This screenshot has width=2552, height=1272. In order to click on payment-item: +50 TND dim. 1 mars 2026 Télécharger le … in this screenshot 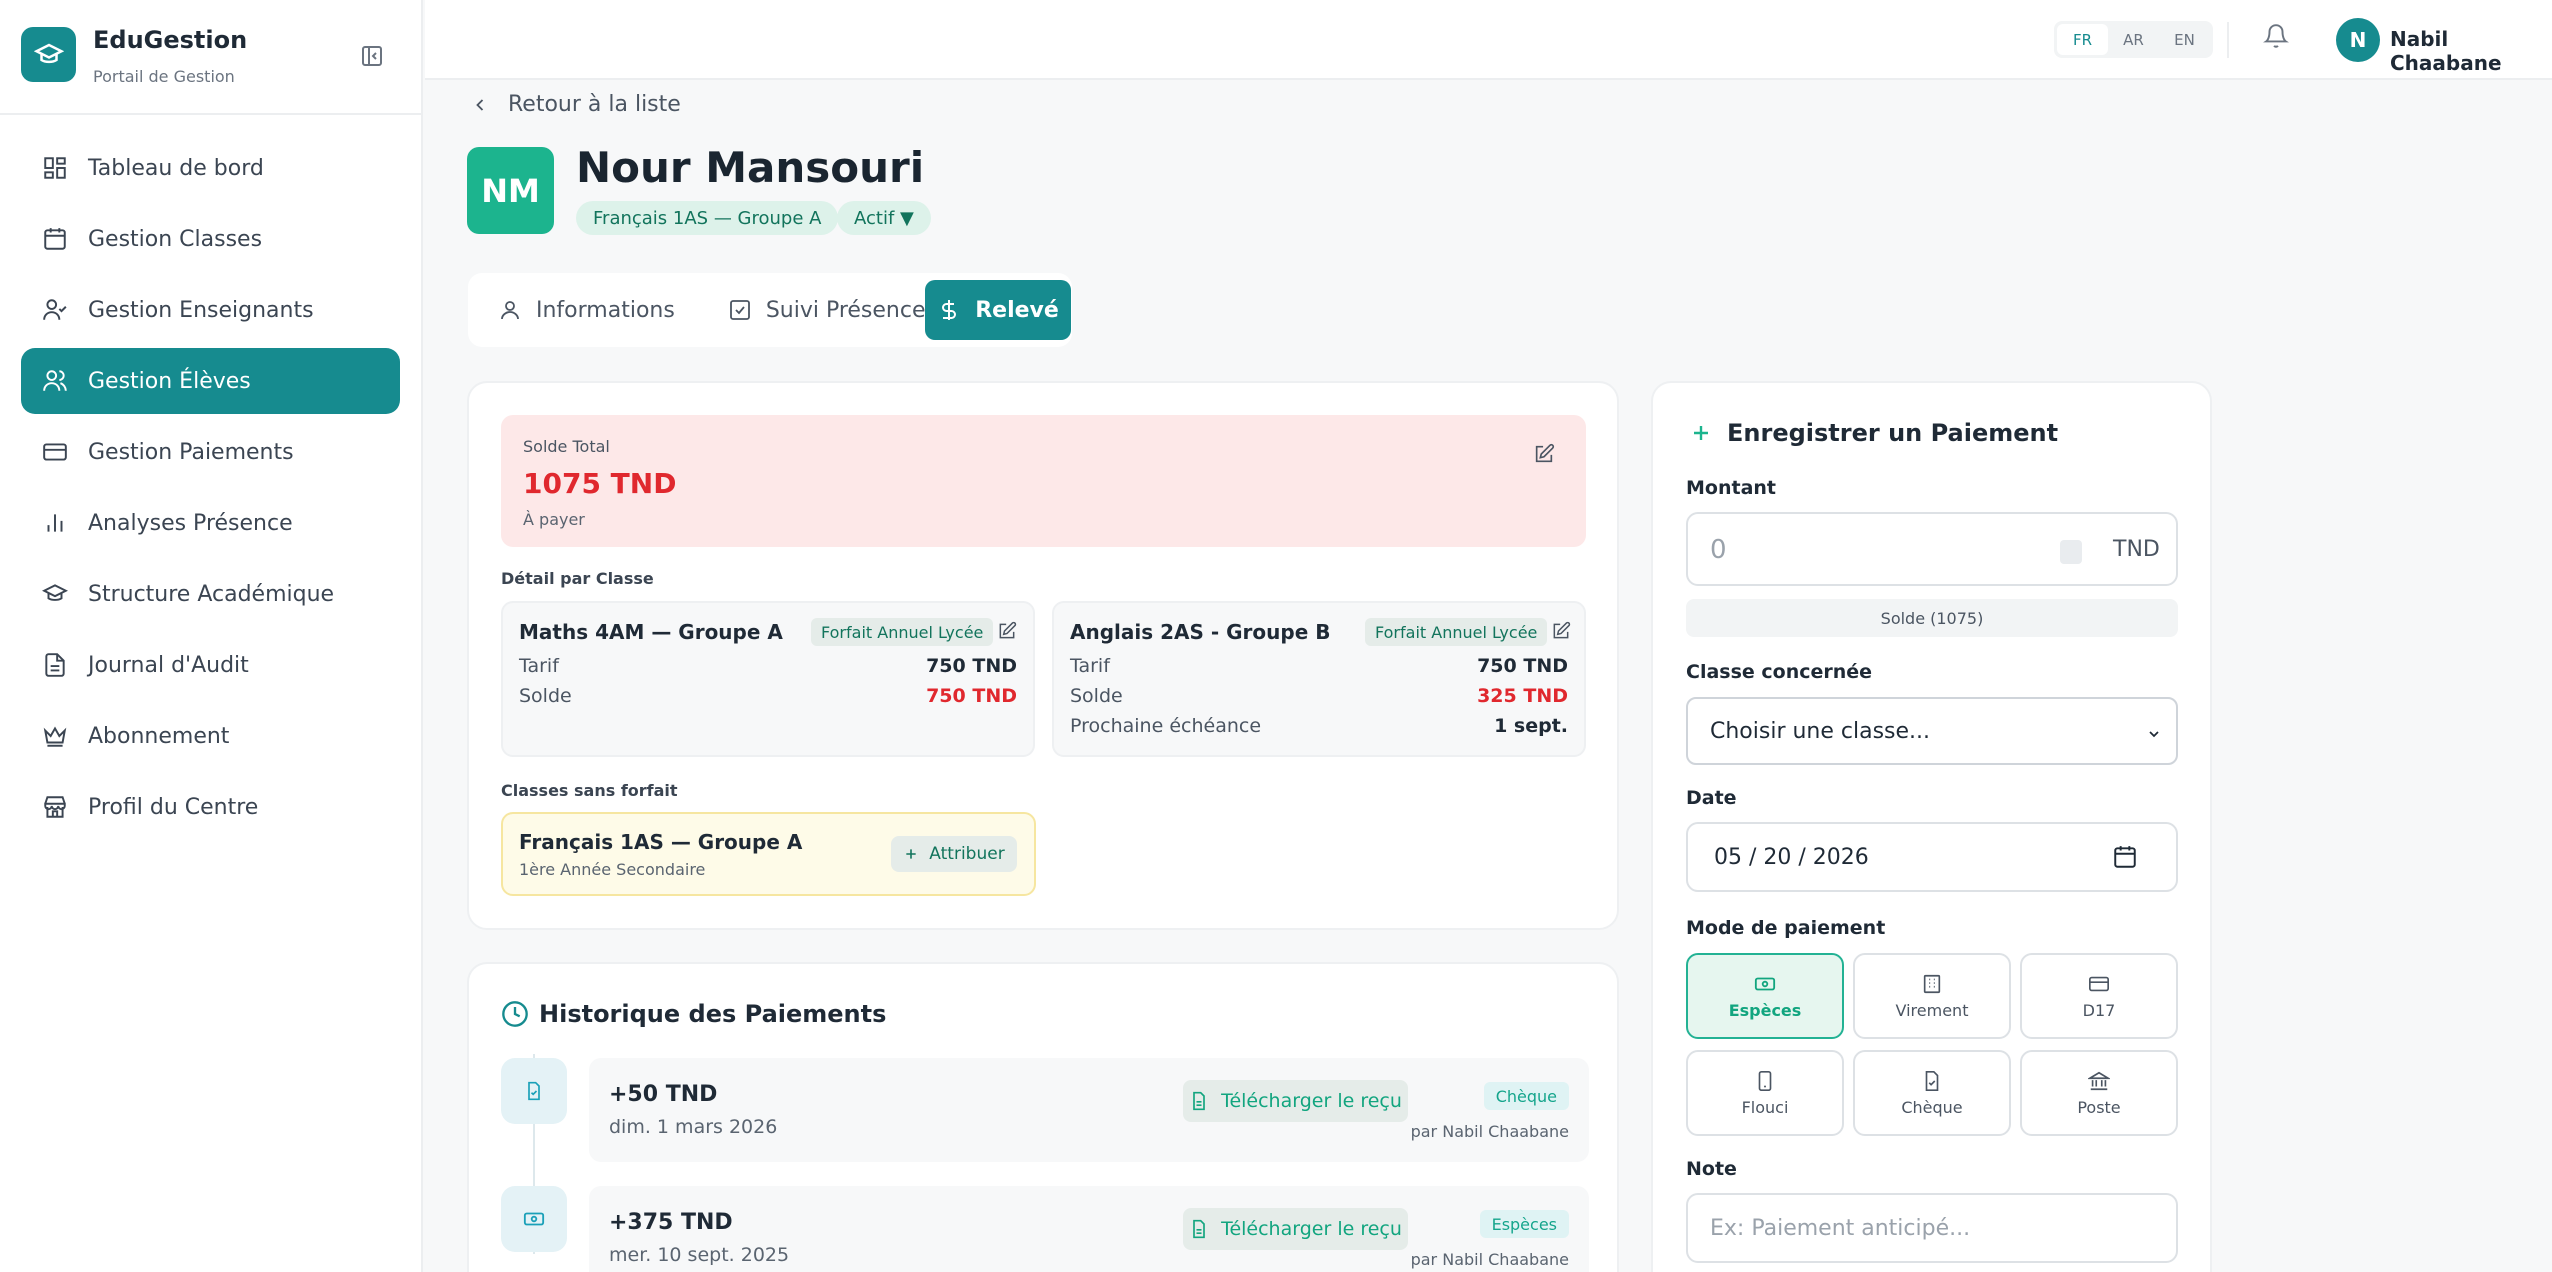, I will do `click(1089, 1110)`.